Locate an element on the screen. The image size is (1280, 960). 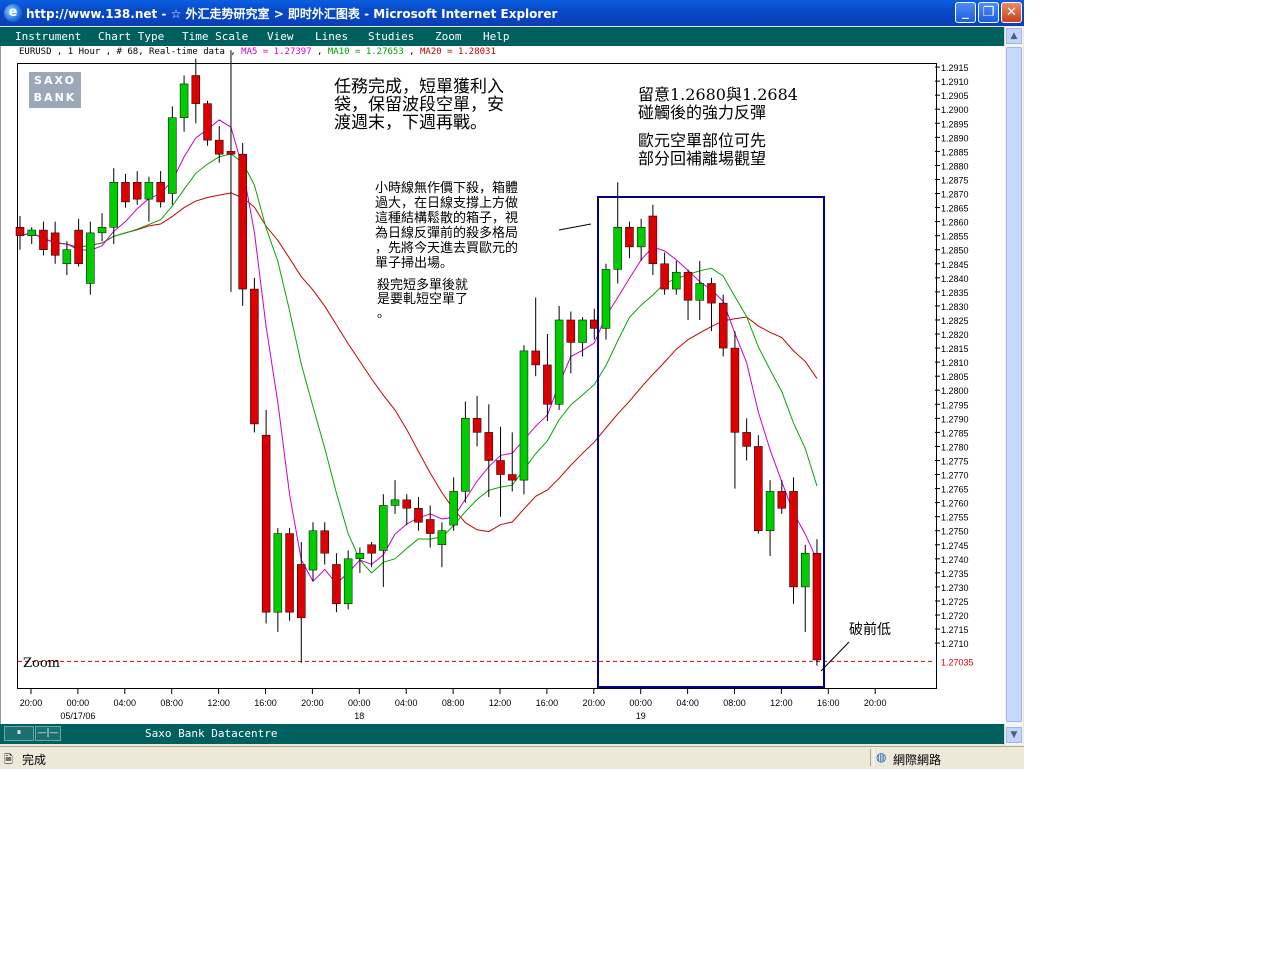
y-tick-label: 1.2900 is located at coordinates (955, 110).